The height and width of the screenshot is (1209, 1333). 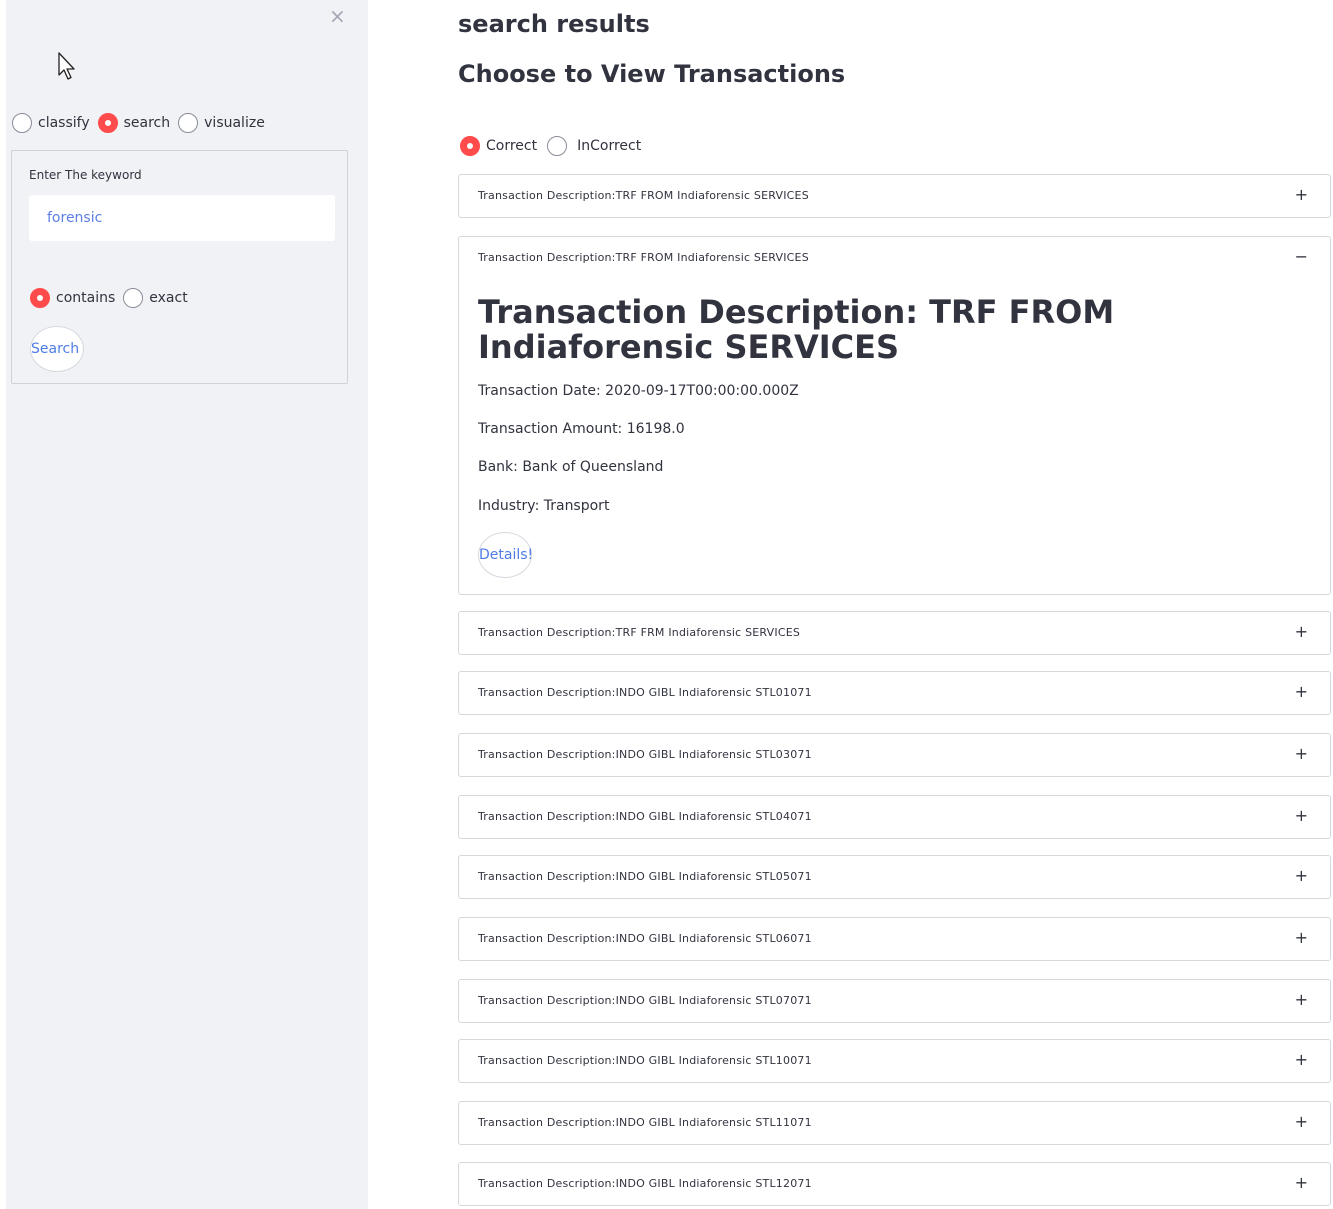 I want to click on search-button: Search, so click(x=57, y=349).